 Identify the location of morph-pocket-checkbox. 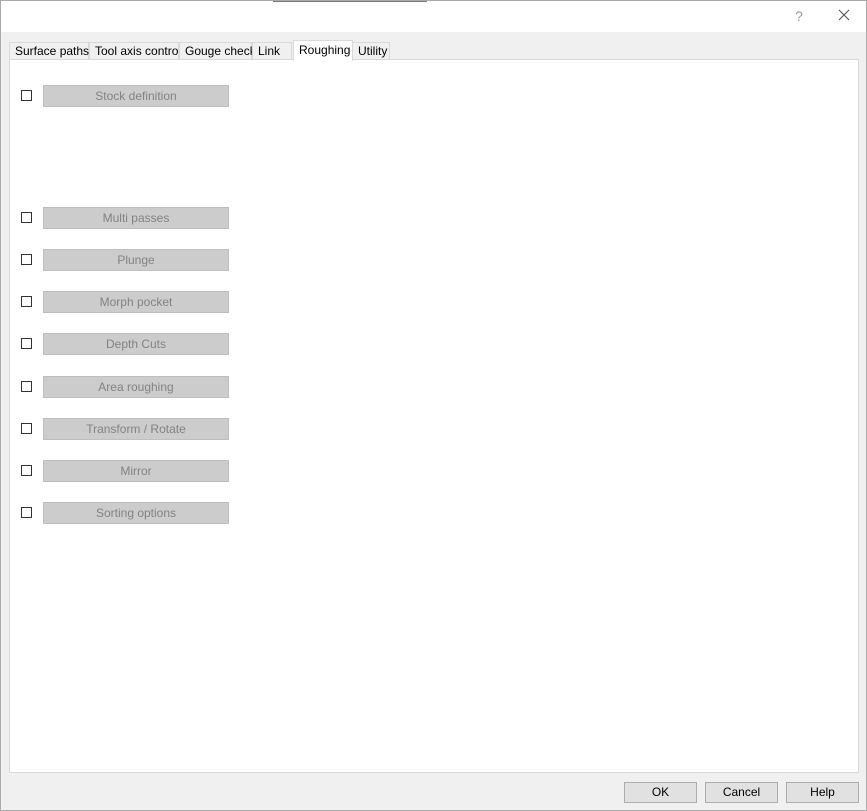
(26, 301).